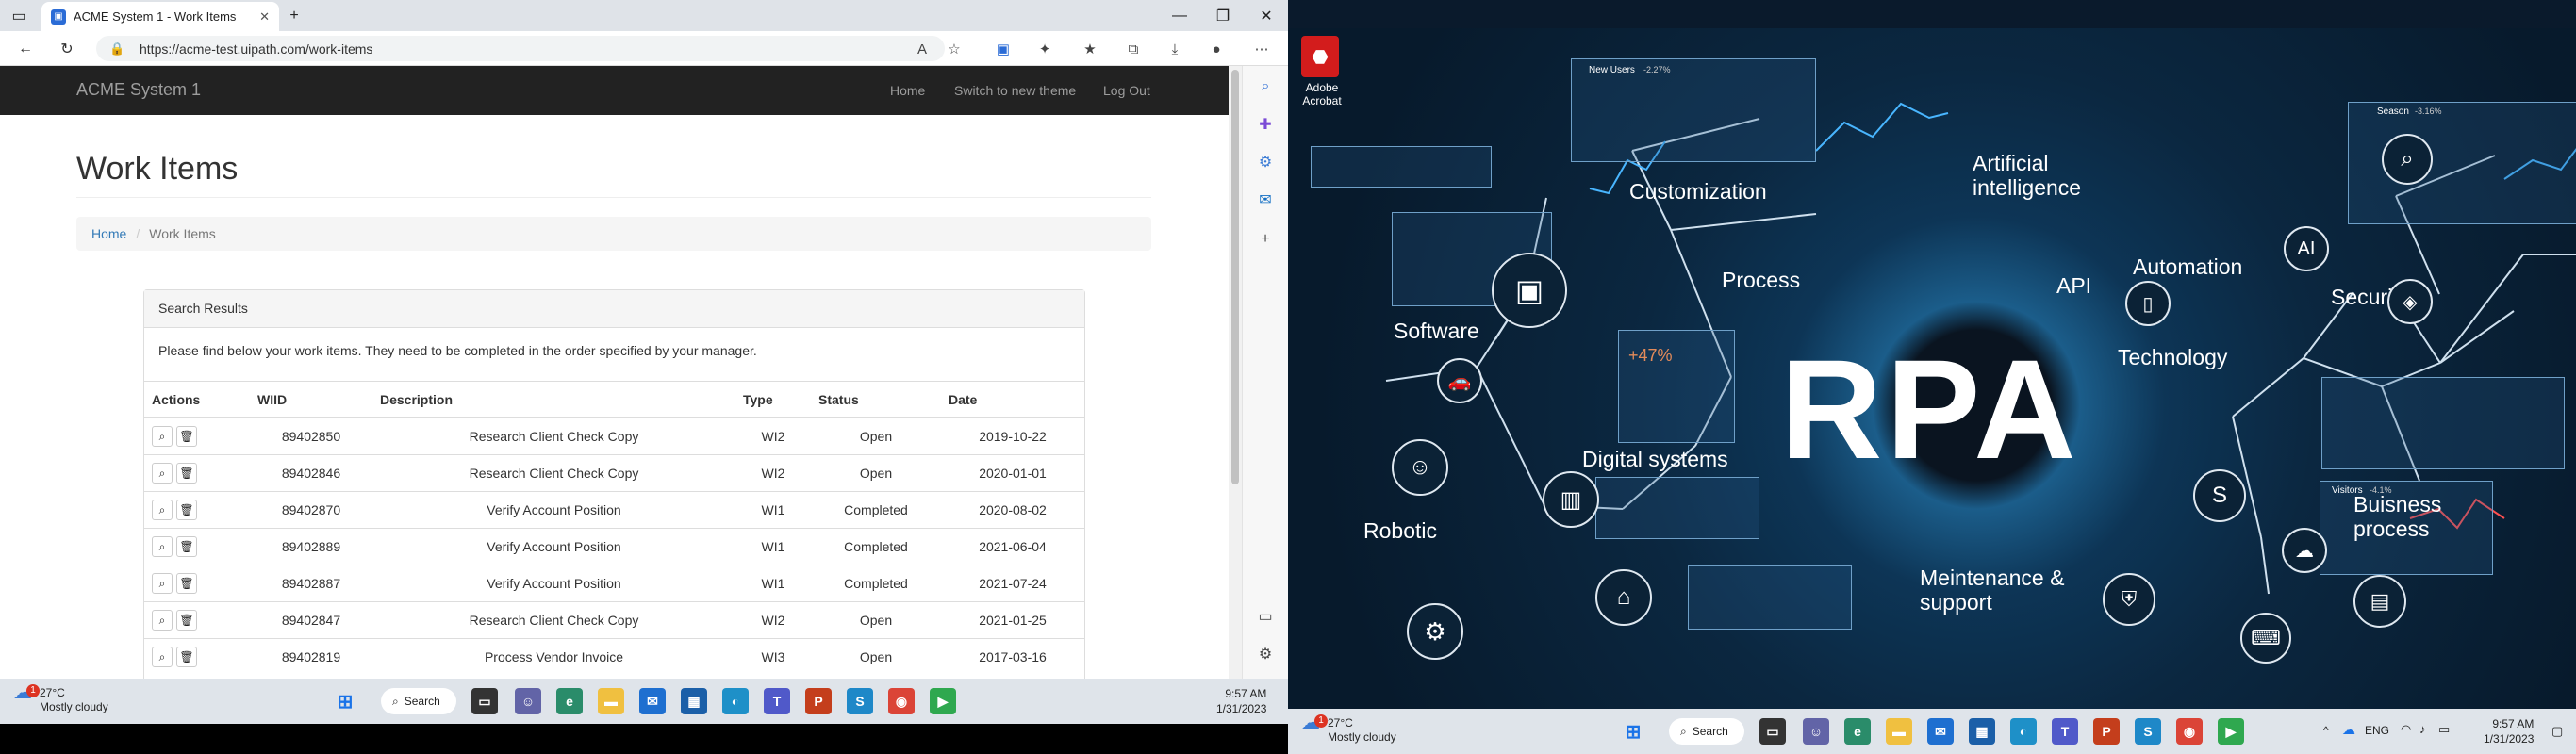 The image size is (2576, 754). Describe the element at coordinates (907, 90) in the screenshot. I see `nav-home: Home` at that location.